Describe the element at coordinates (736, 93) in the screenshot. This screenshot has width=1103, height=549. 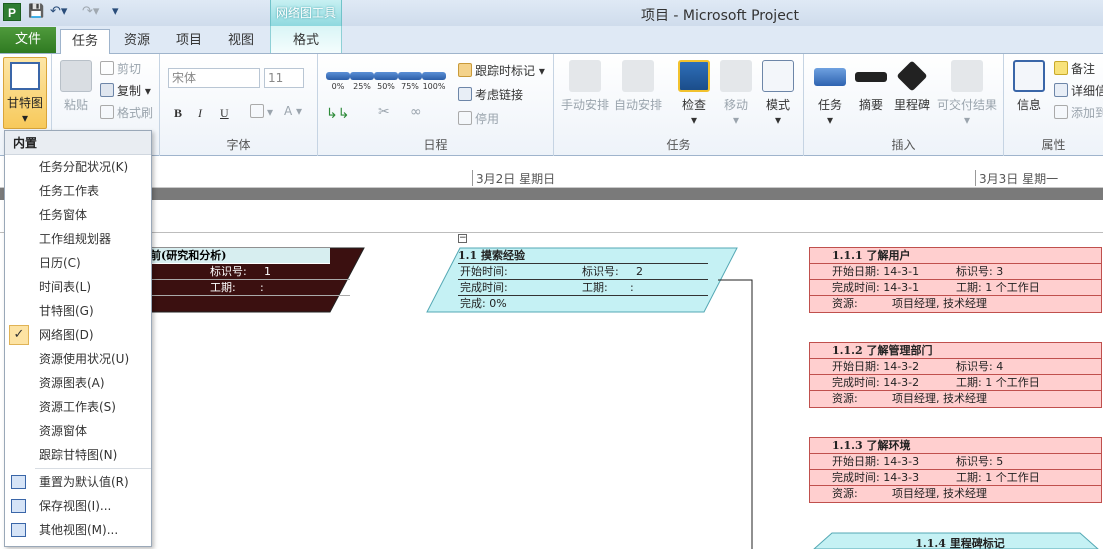
I see `move-button: 移动 ▾` at that location.